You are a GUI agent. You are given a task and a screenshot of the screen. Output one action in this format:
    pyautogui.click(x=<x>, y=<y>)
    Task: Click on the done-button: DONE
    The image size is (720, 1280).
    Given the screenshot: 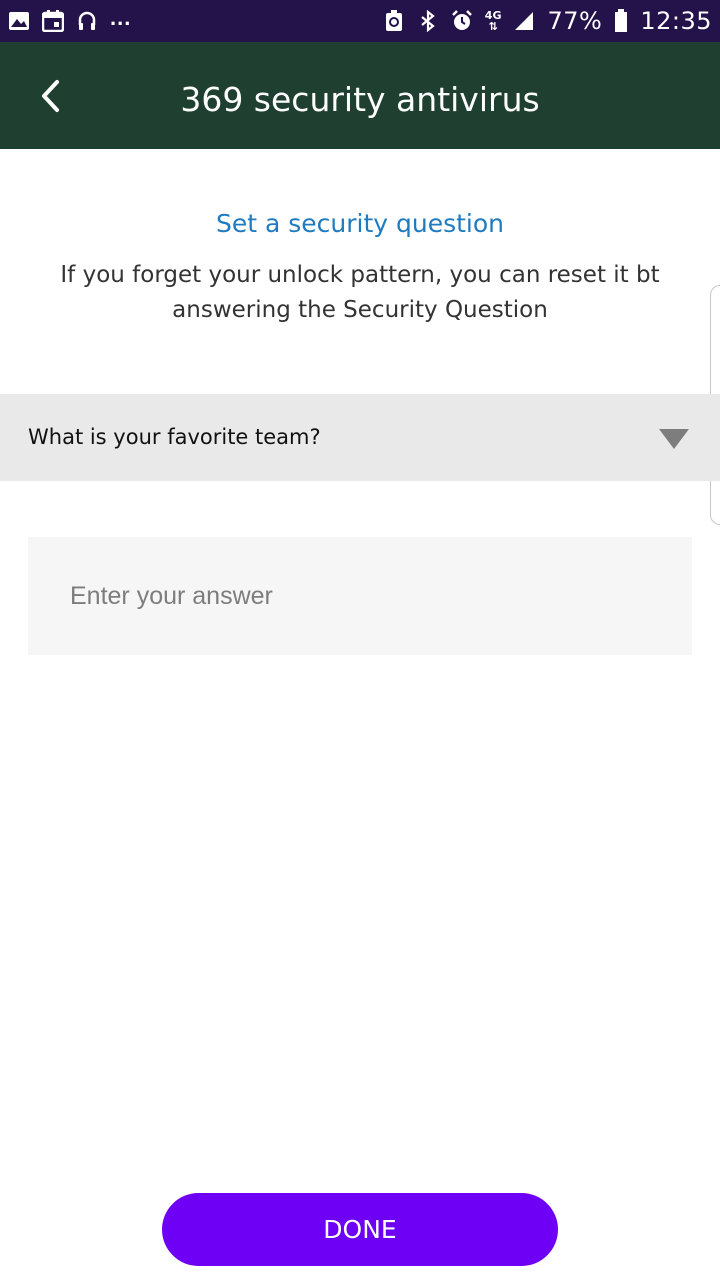 What is the action you would take?
    pyautogui.click(x=360, y=1229)
    